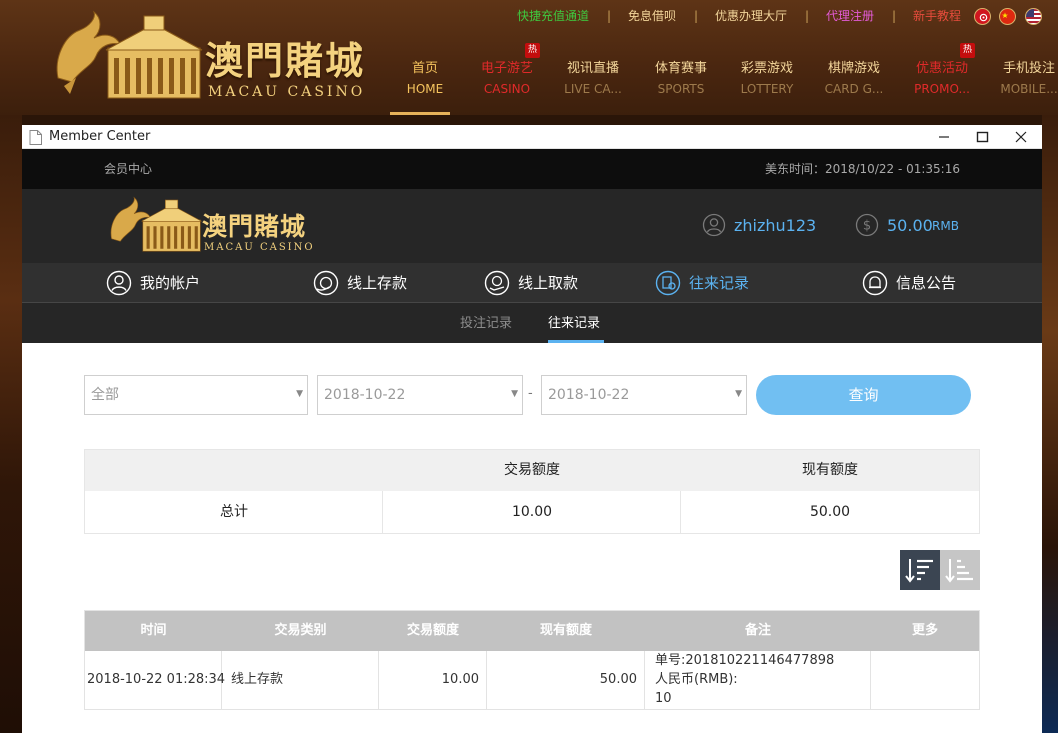  What do you see at coordinates (170, 283) in the screenshot?
I see `tab-my-account-label: 我的帐户` at bounding box center [170, 283].